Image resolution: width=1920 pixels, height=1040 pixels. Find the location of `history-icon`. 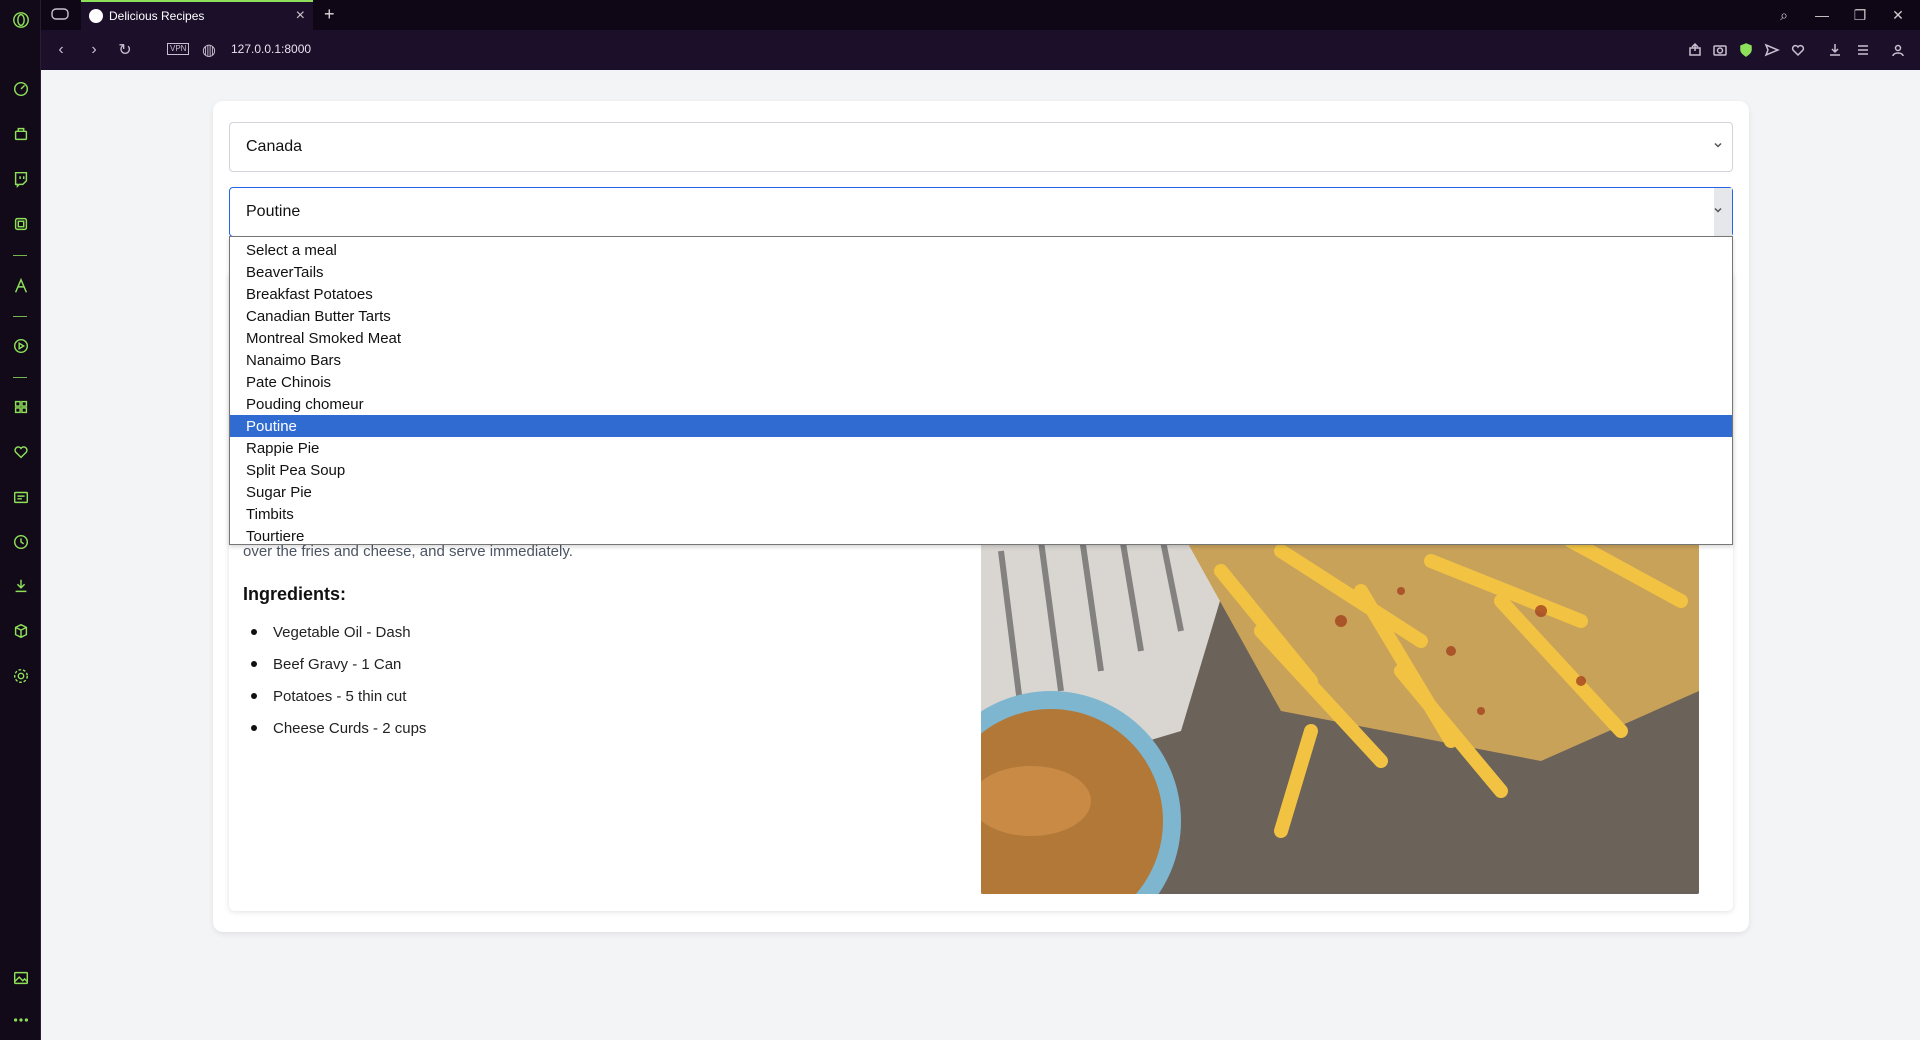

history-icon is located at coordinates (20, 542).